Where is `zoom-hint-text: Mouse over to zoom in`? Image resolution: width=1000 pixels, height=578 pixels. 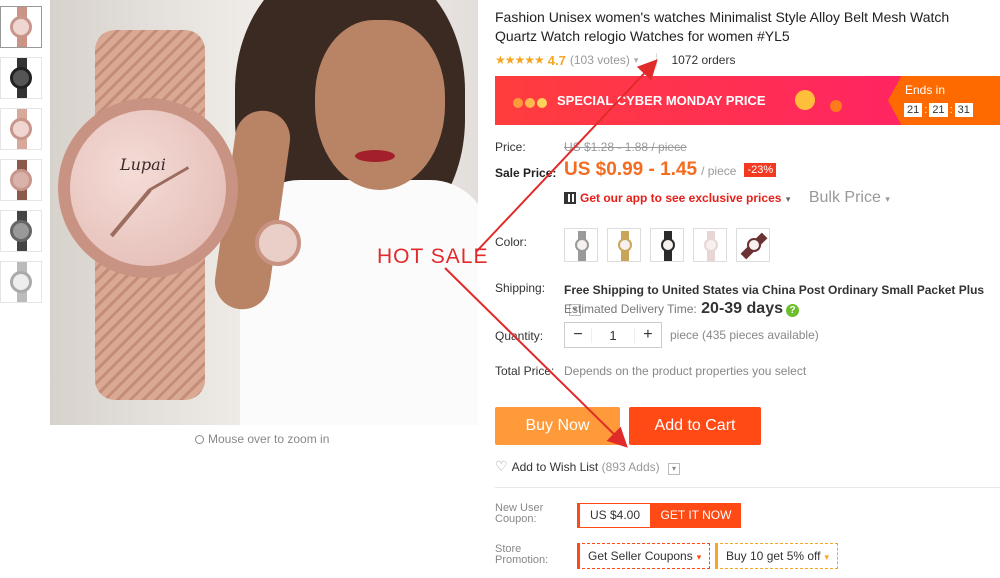 zoom-hint-text: Mouse over to zoom in is located at coordinates (269, 439).